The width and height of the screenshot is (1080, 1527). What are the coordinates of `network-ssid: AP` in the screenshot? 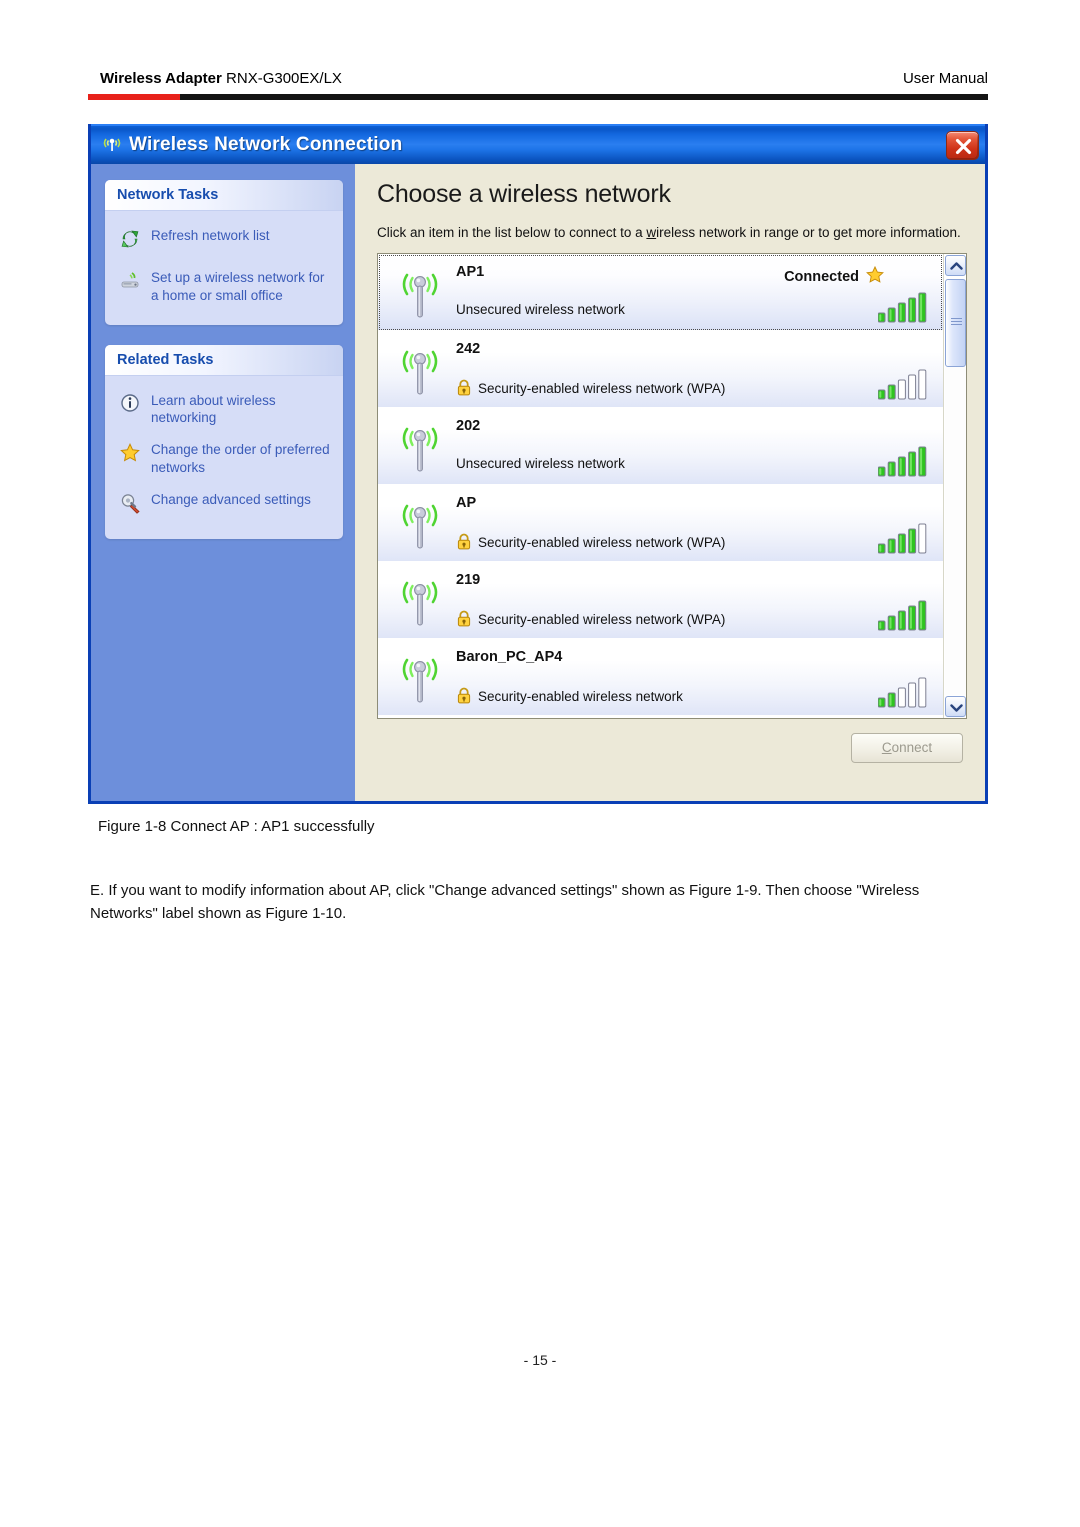 It's located at (466, 502).